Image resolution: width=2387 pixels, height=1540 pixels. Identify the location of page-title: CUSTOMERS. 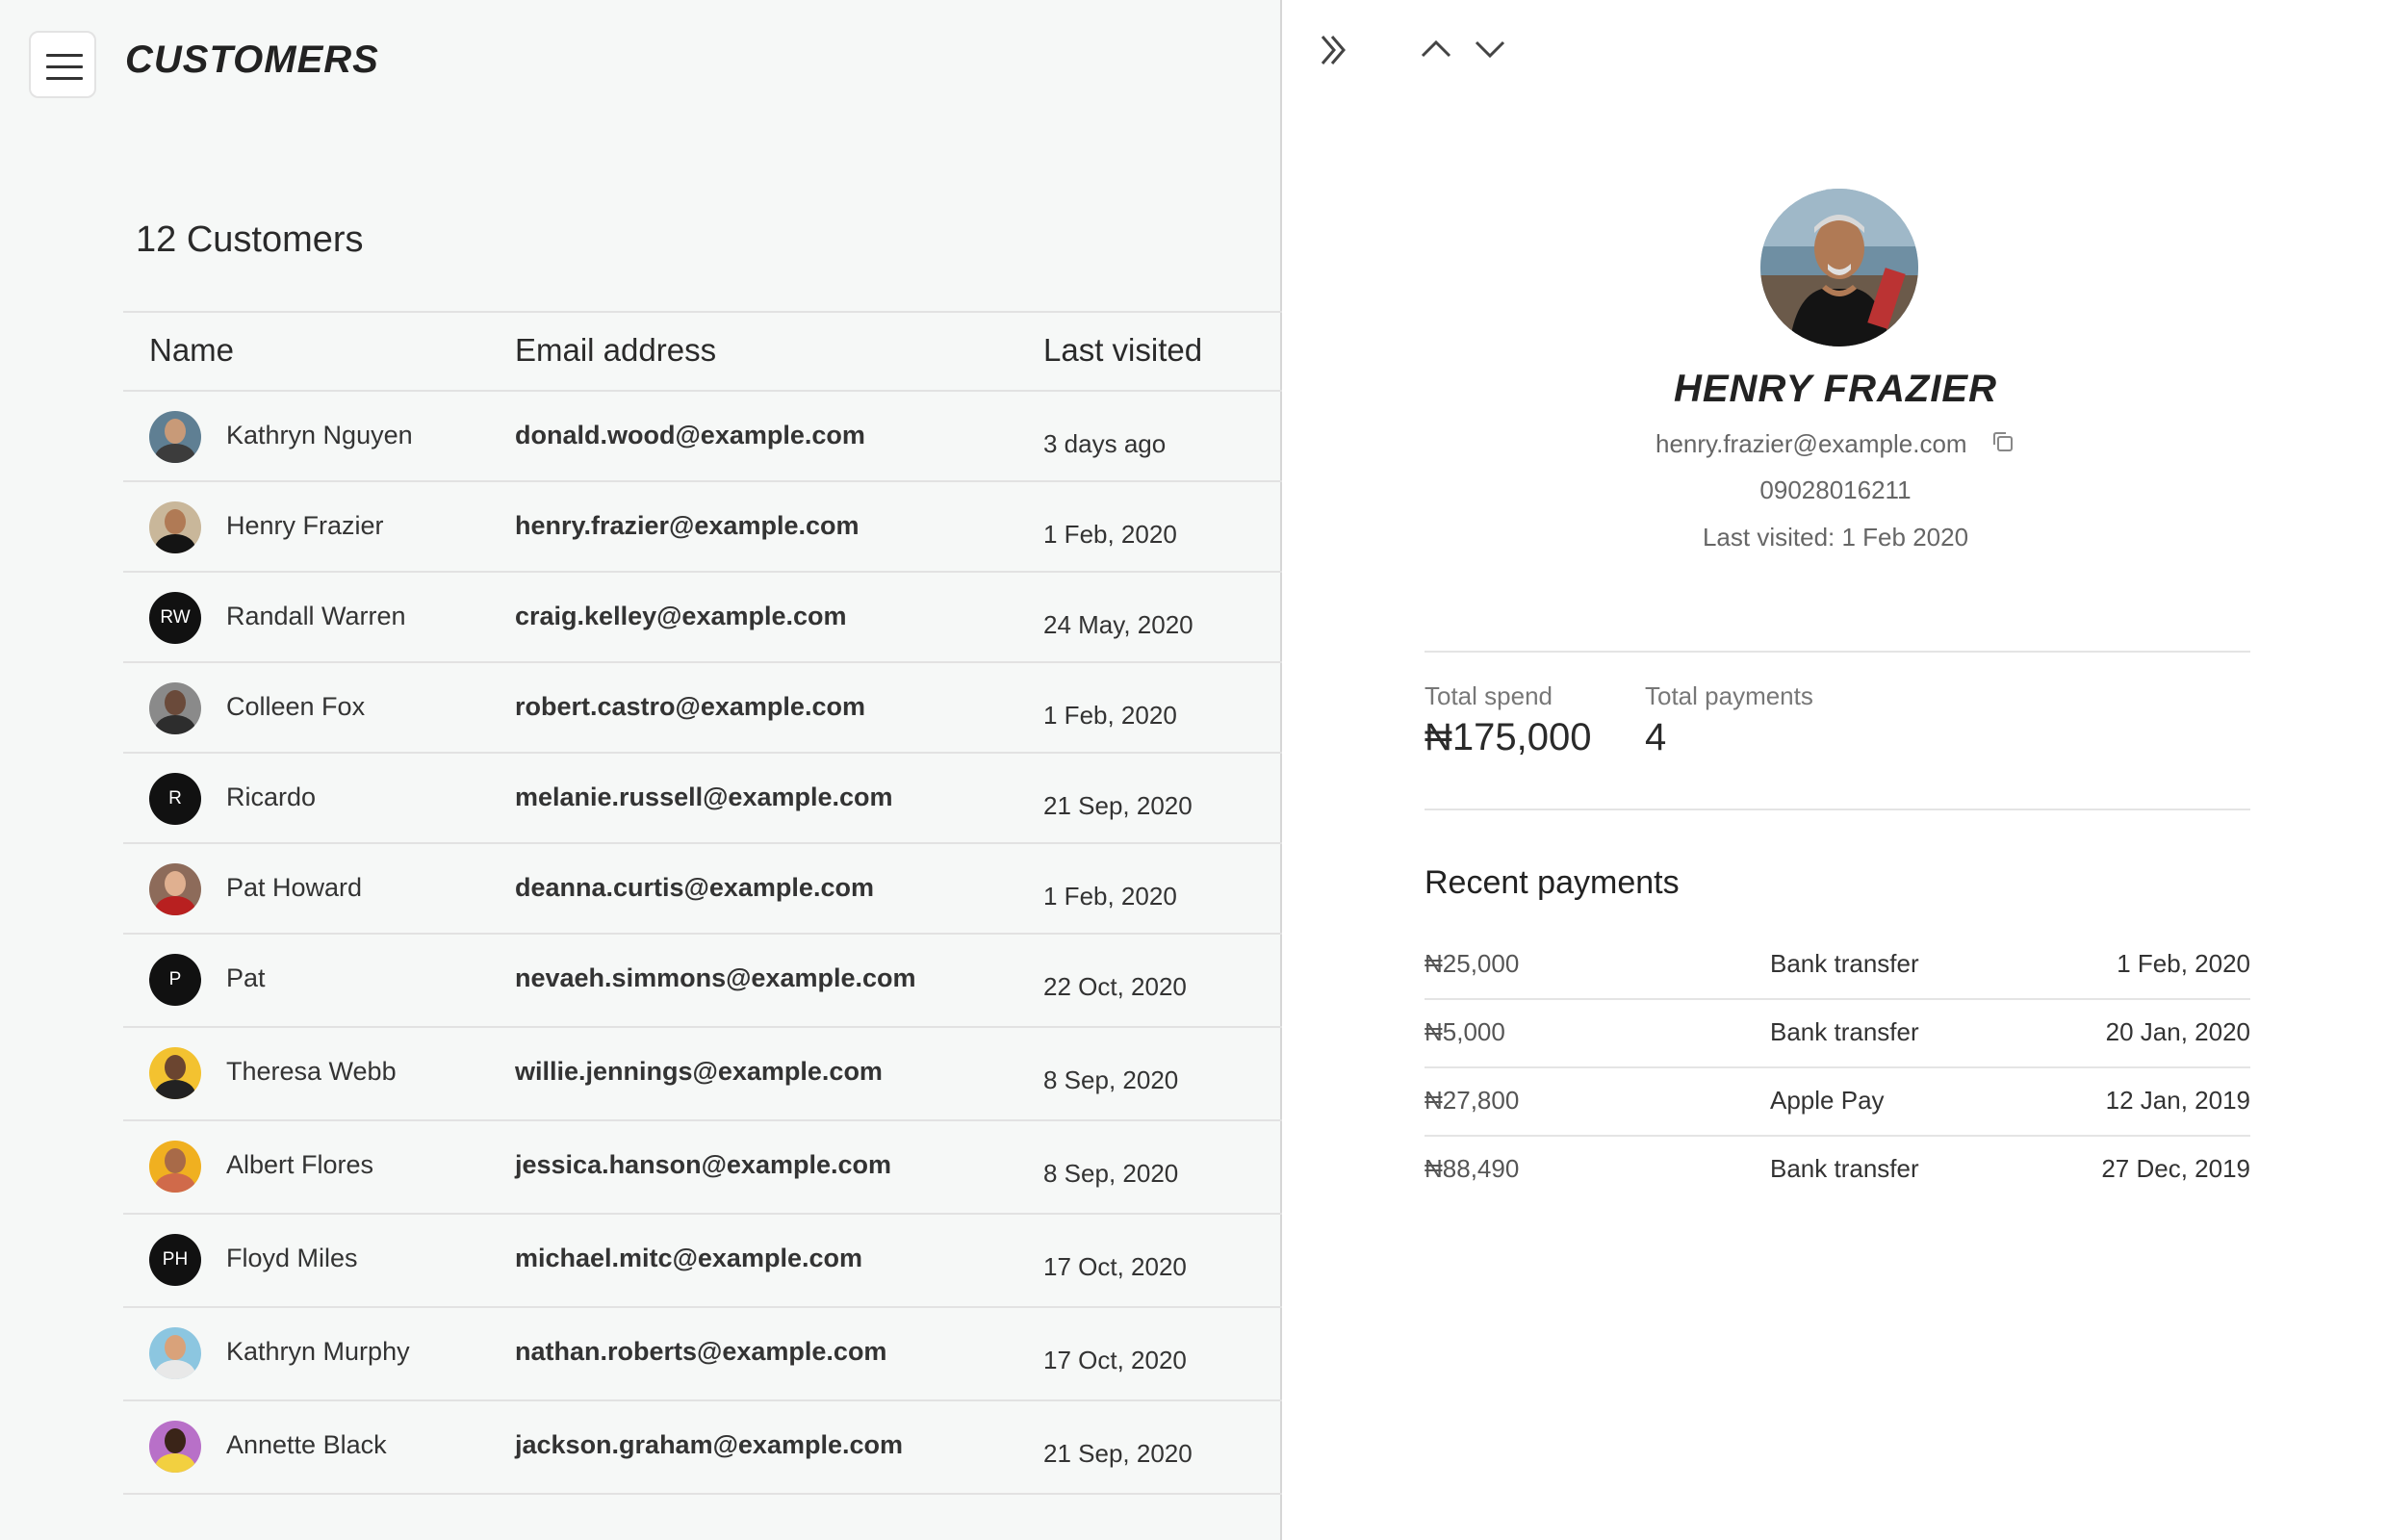
(252, 59).